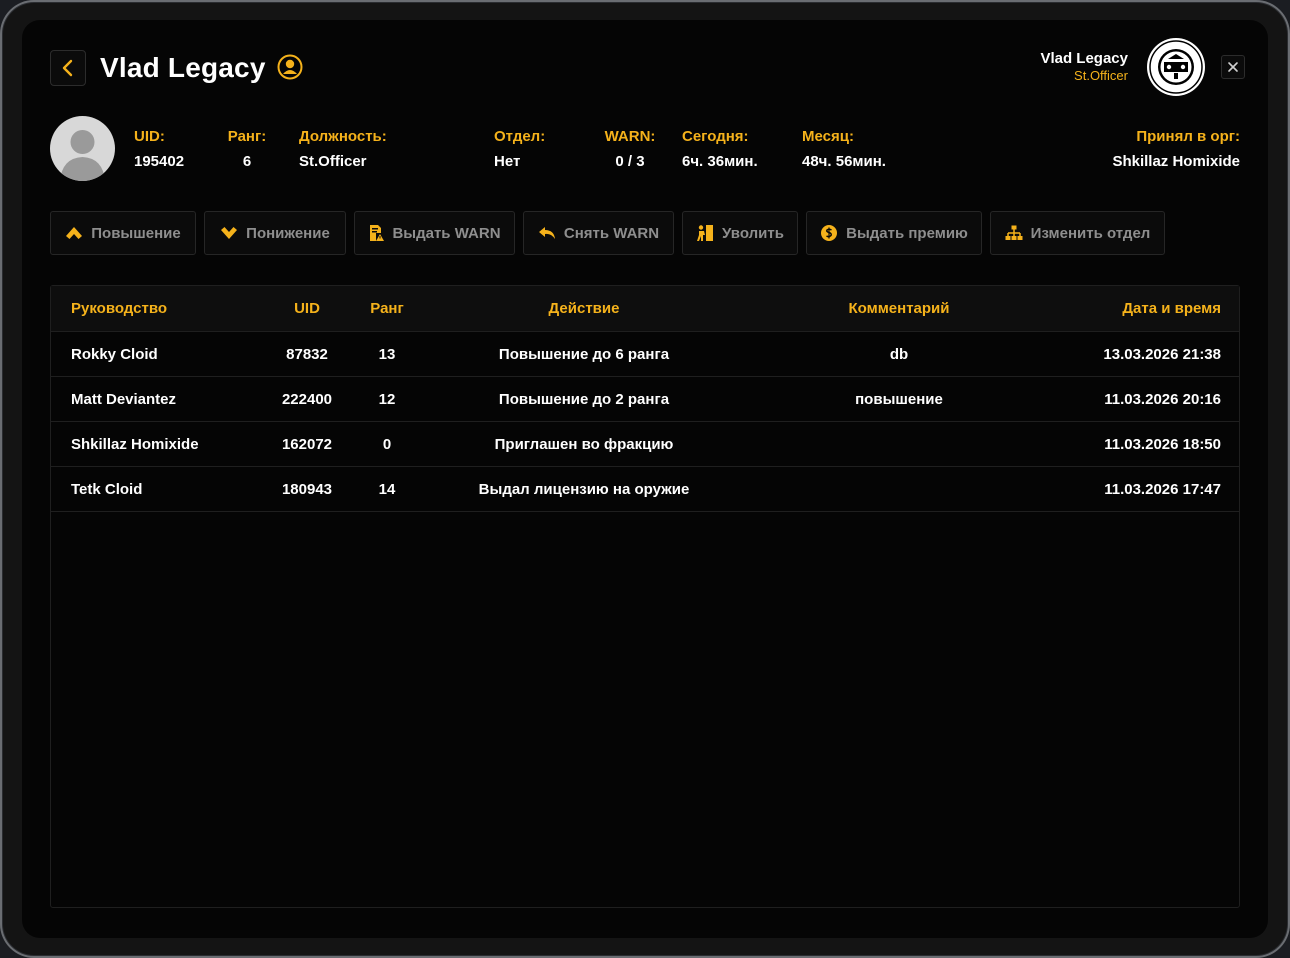 Image resolution: width=1290 pixels, height=958 pixels. I want to click on fire-button: Уволить, so click(740, 233).